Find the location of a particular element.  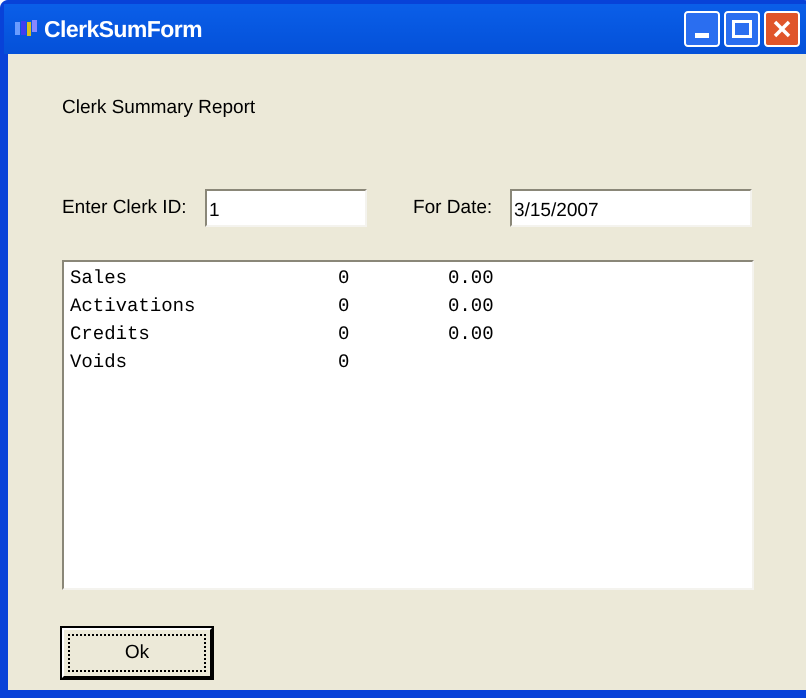

minimize-button is located at coordinates (702, 29).